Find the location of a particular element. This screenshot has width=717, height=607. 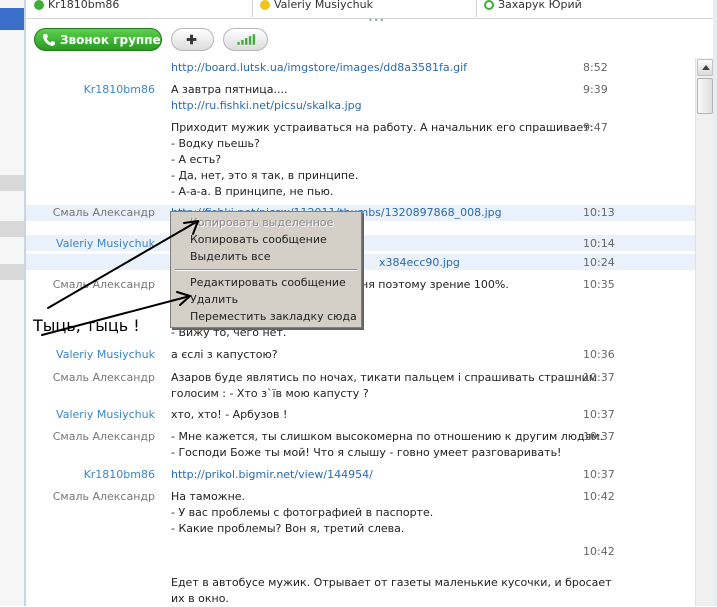

message-text: - Да, нет, это я так, в принципе. is located at coordinates (265, 175).